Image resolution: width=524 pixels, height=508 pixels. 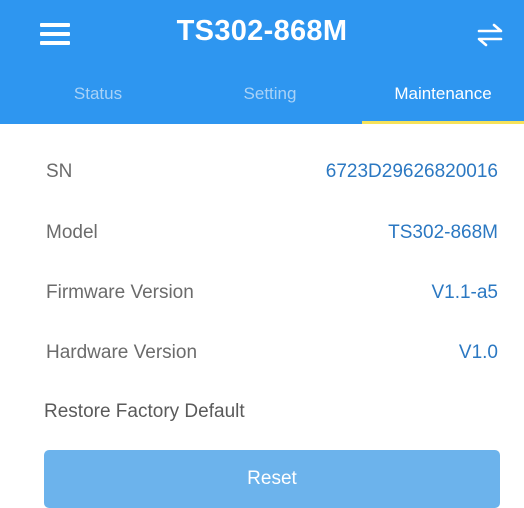 I want to click on reset-button: Reset, so click(x=272, y=479).